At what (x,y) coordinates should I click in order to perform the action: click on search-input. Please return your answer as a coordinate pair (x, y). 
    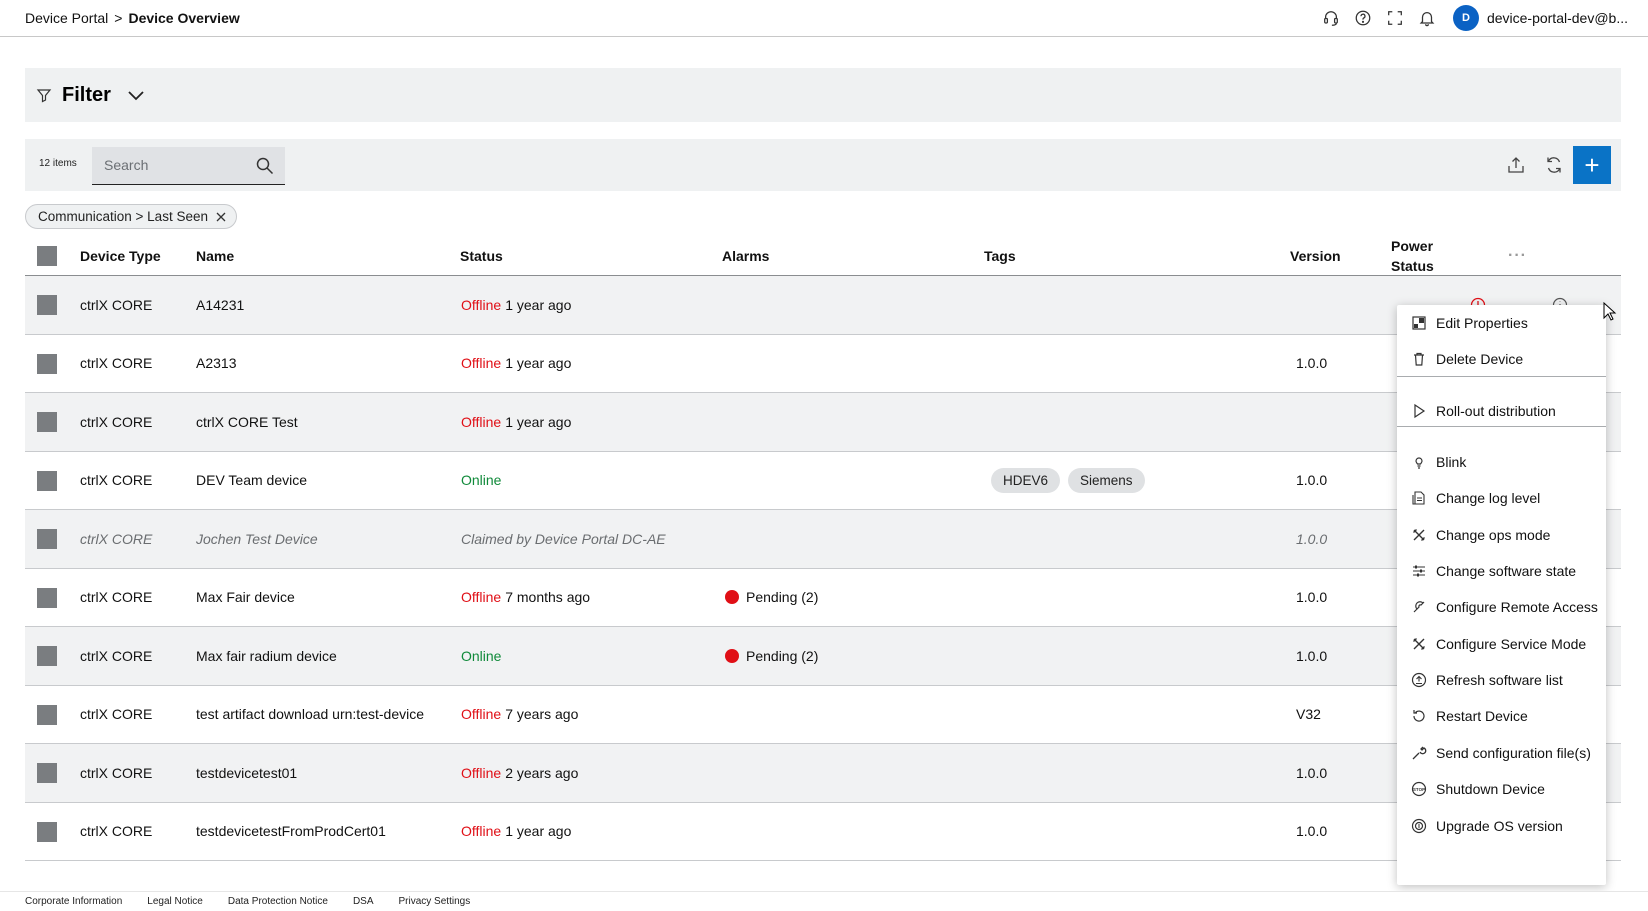
    Looking at the image, I should click on (167, 165).